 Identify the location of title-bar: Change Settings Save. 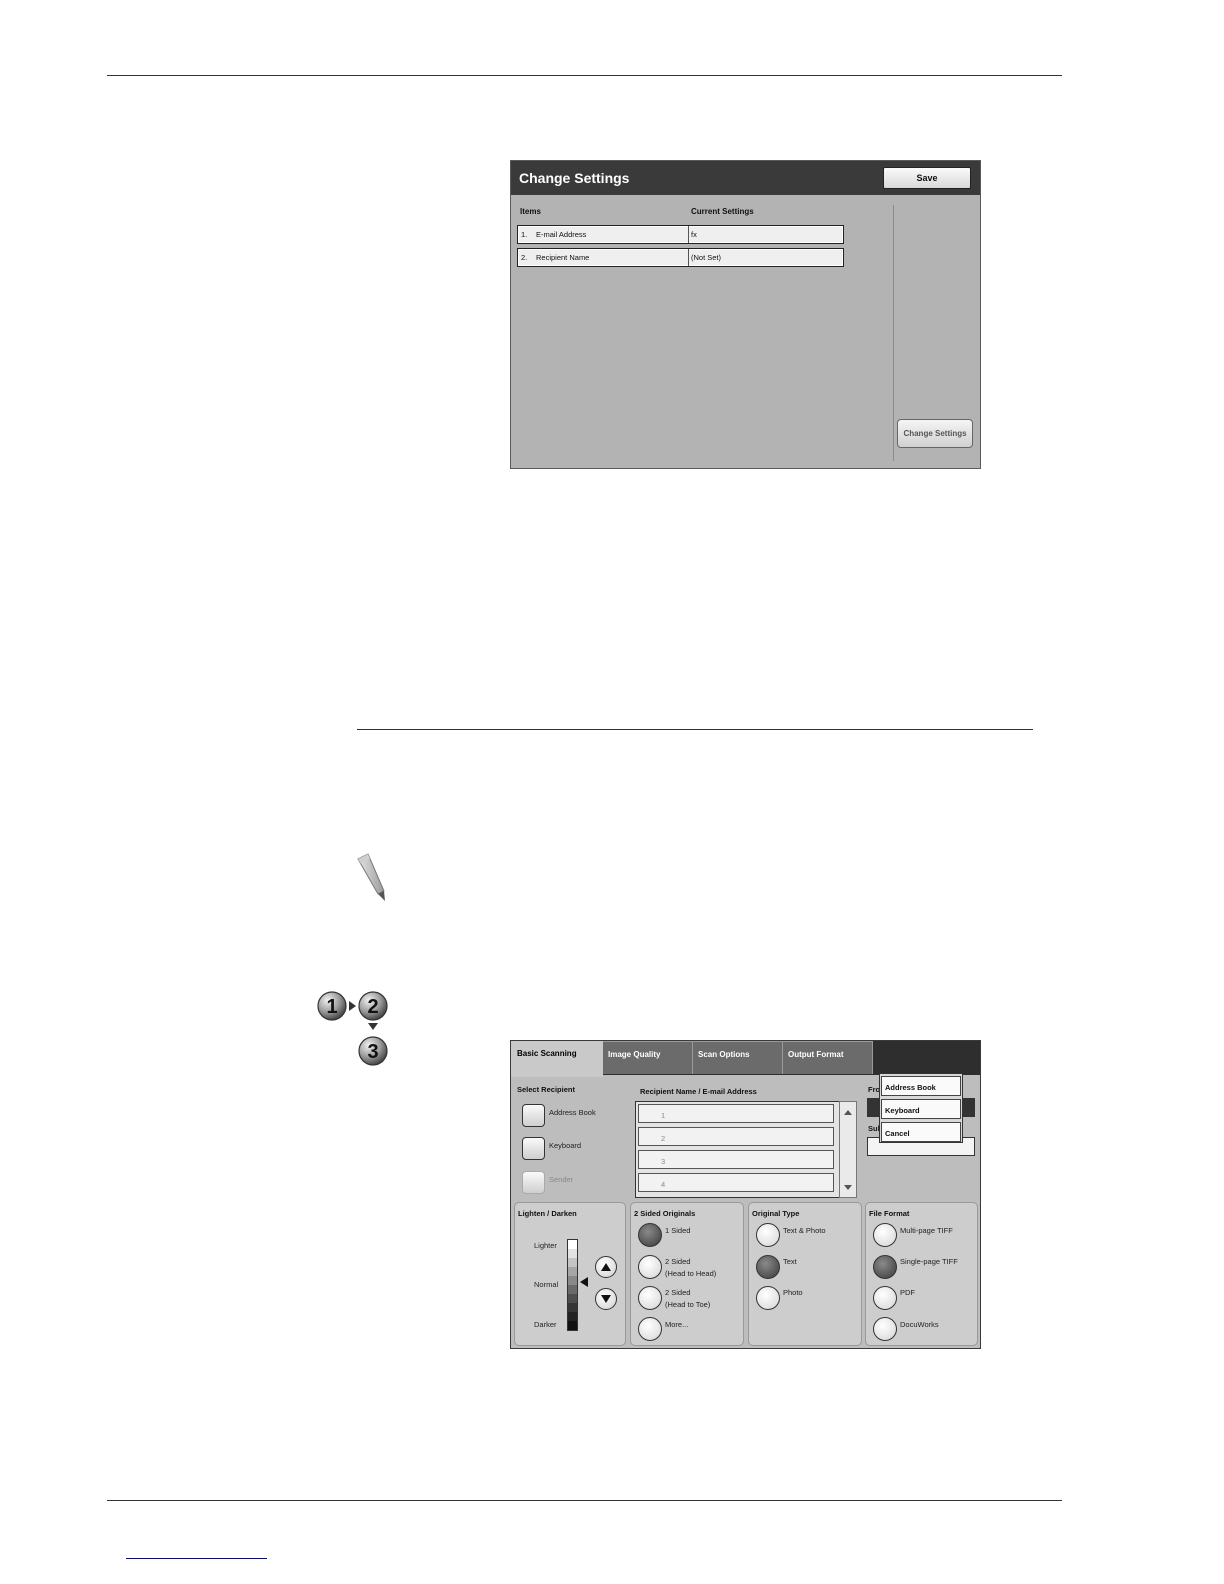
(745, 178).